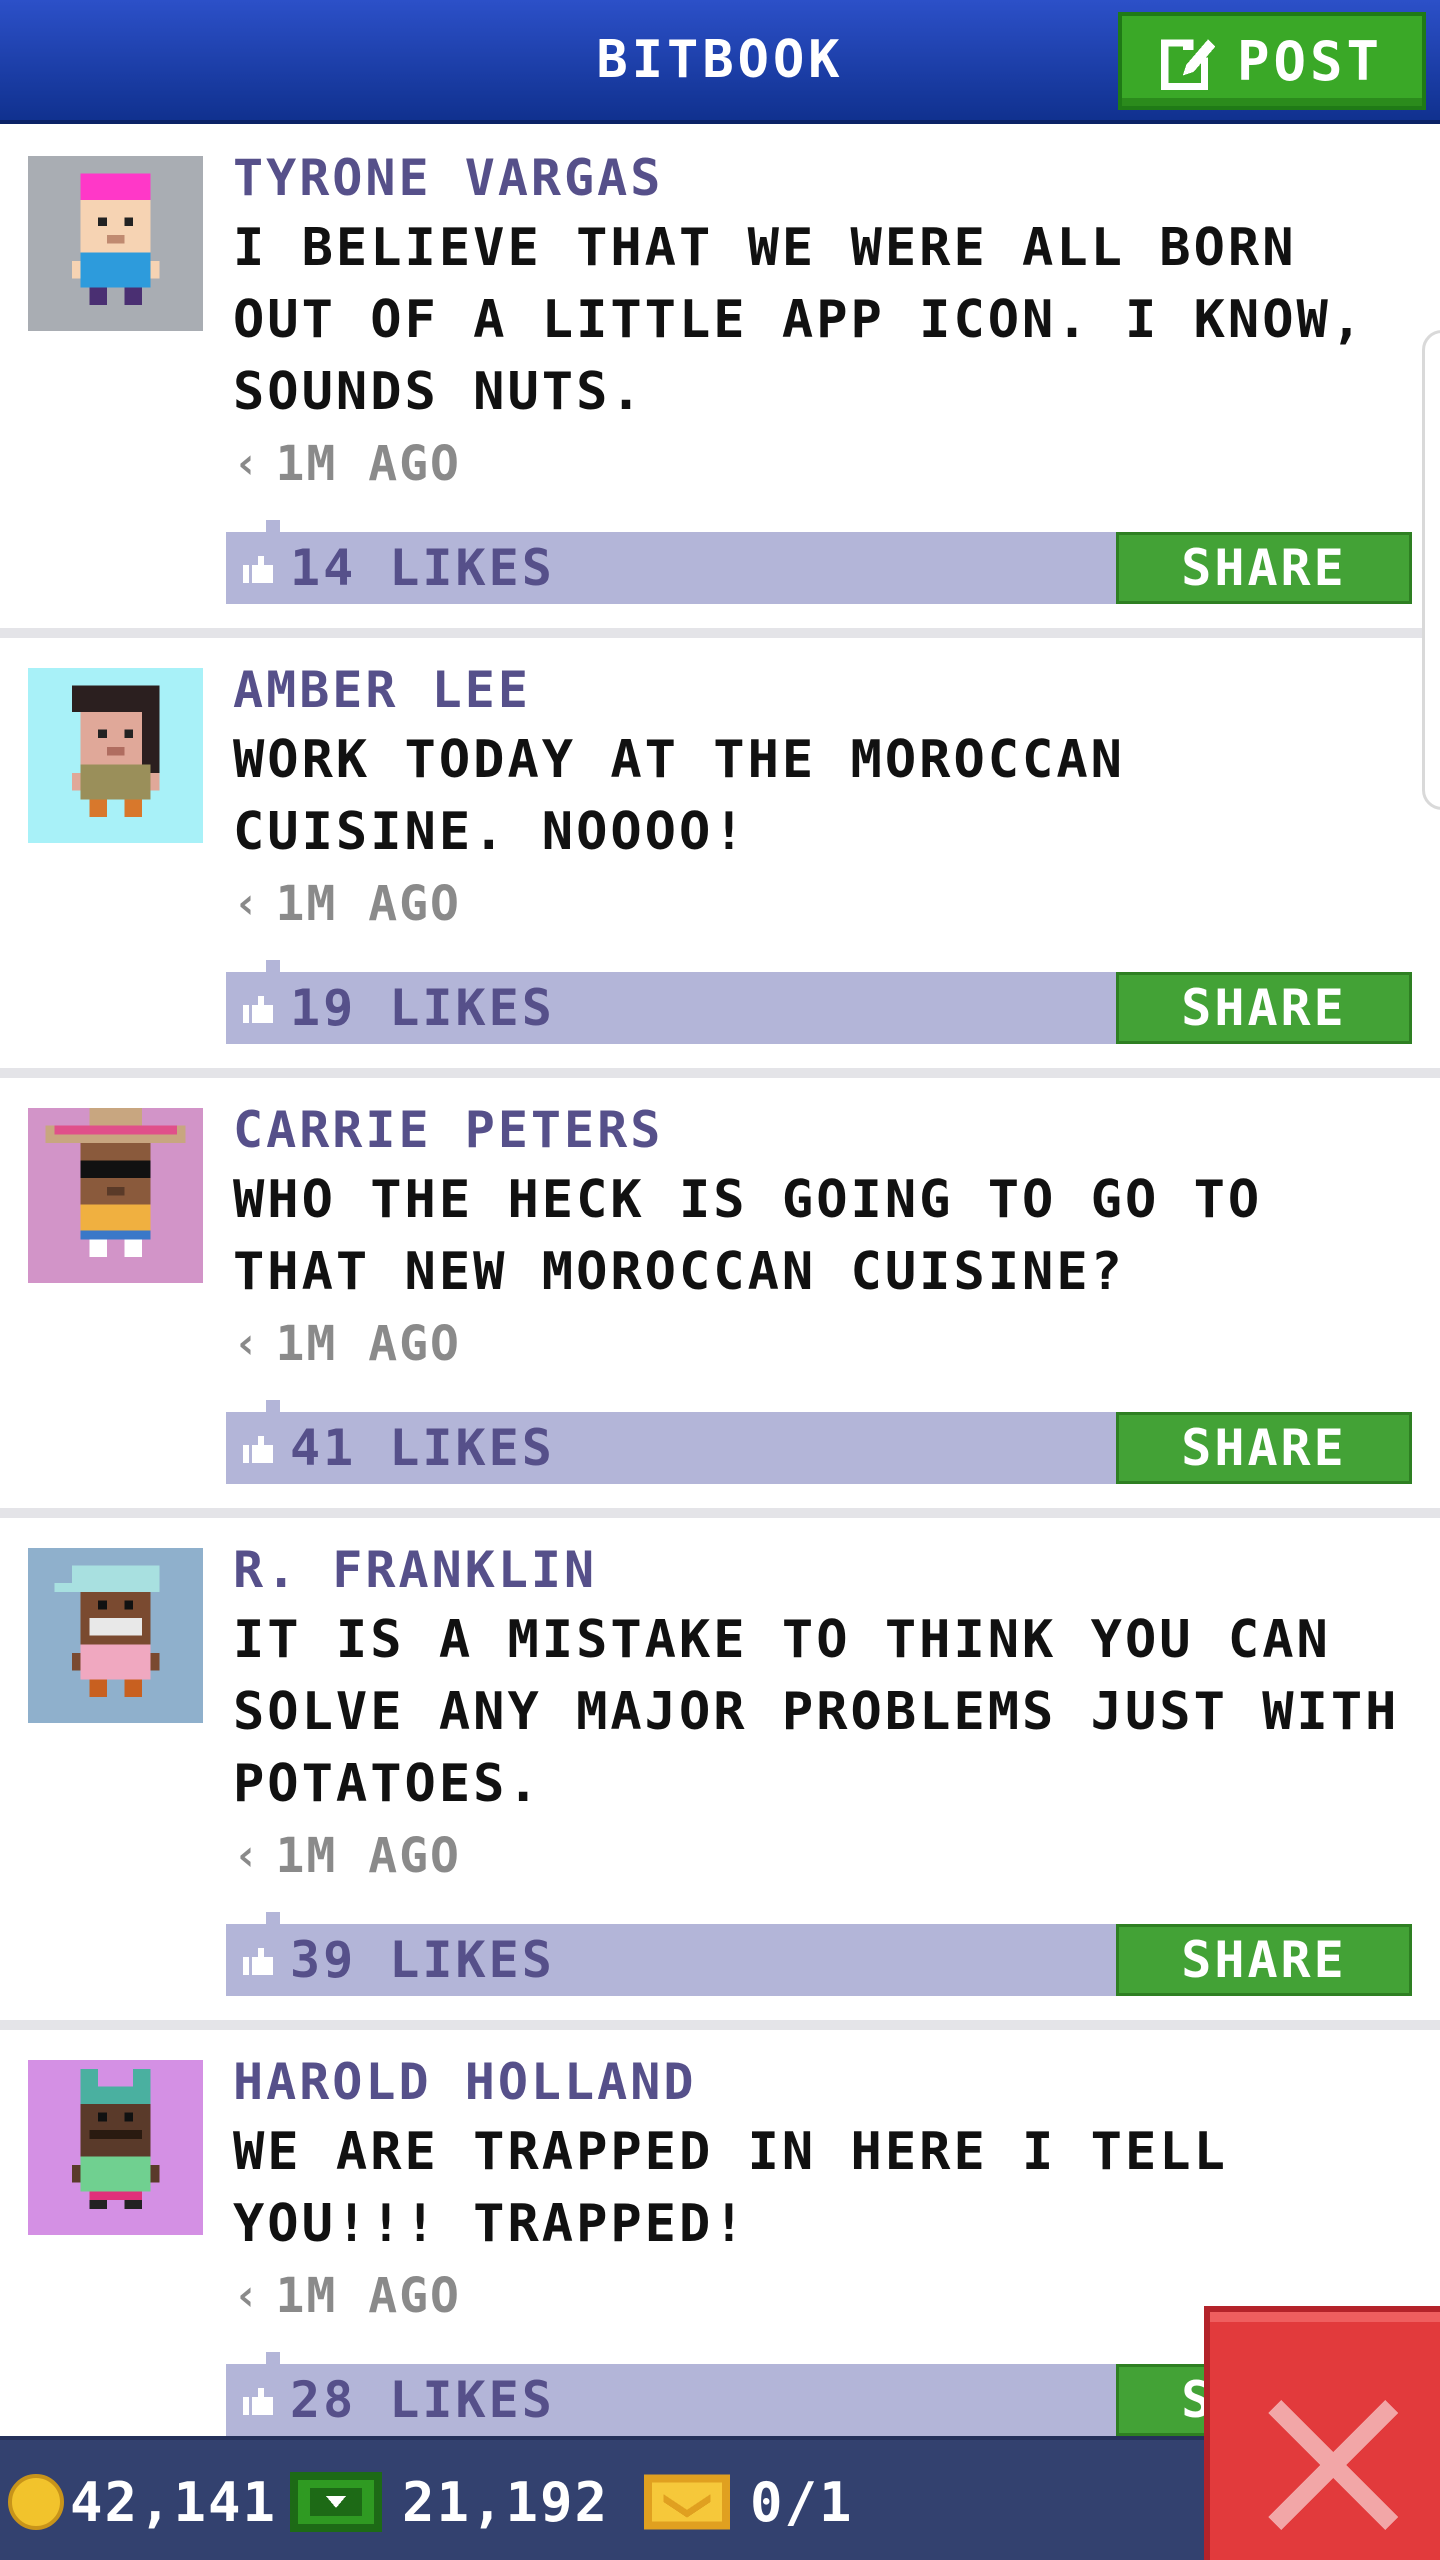  What do you see at coordinates (1310, 61) in the screenshot?
I see `post-button-label: POST` at bounding box center [1310, 61].